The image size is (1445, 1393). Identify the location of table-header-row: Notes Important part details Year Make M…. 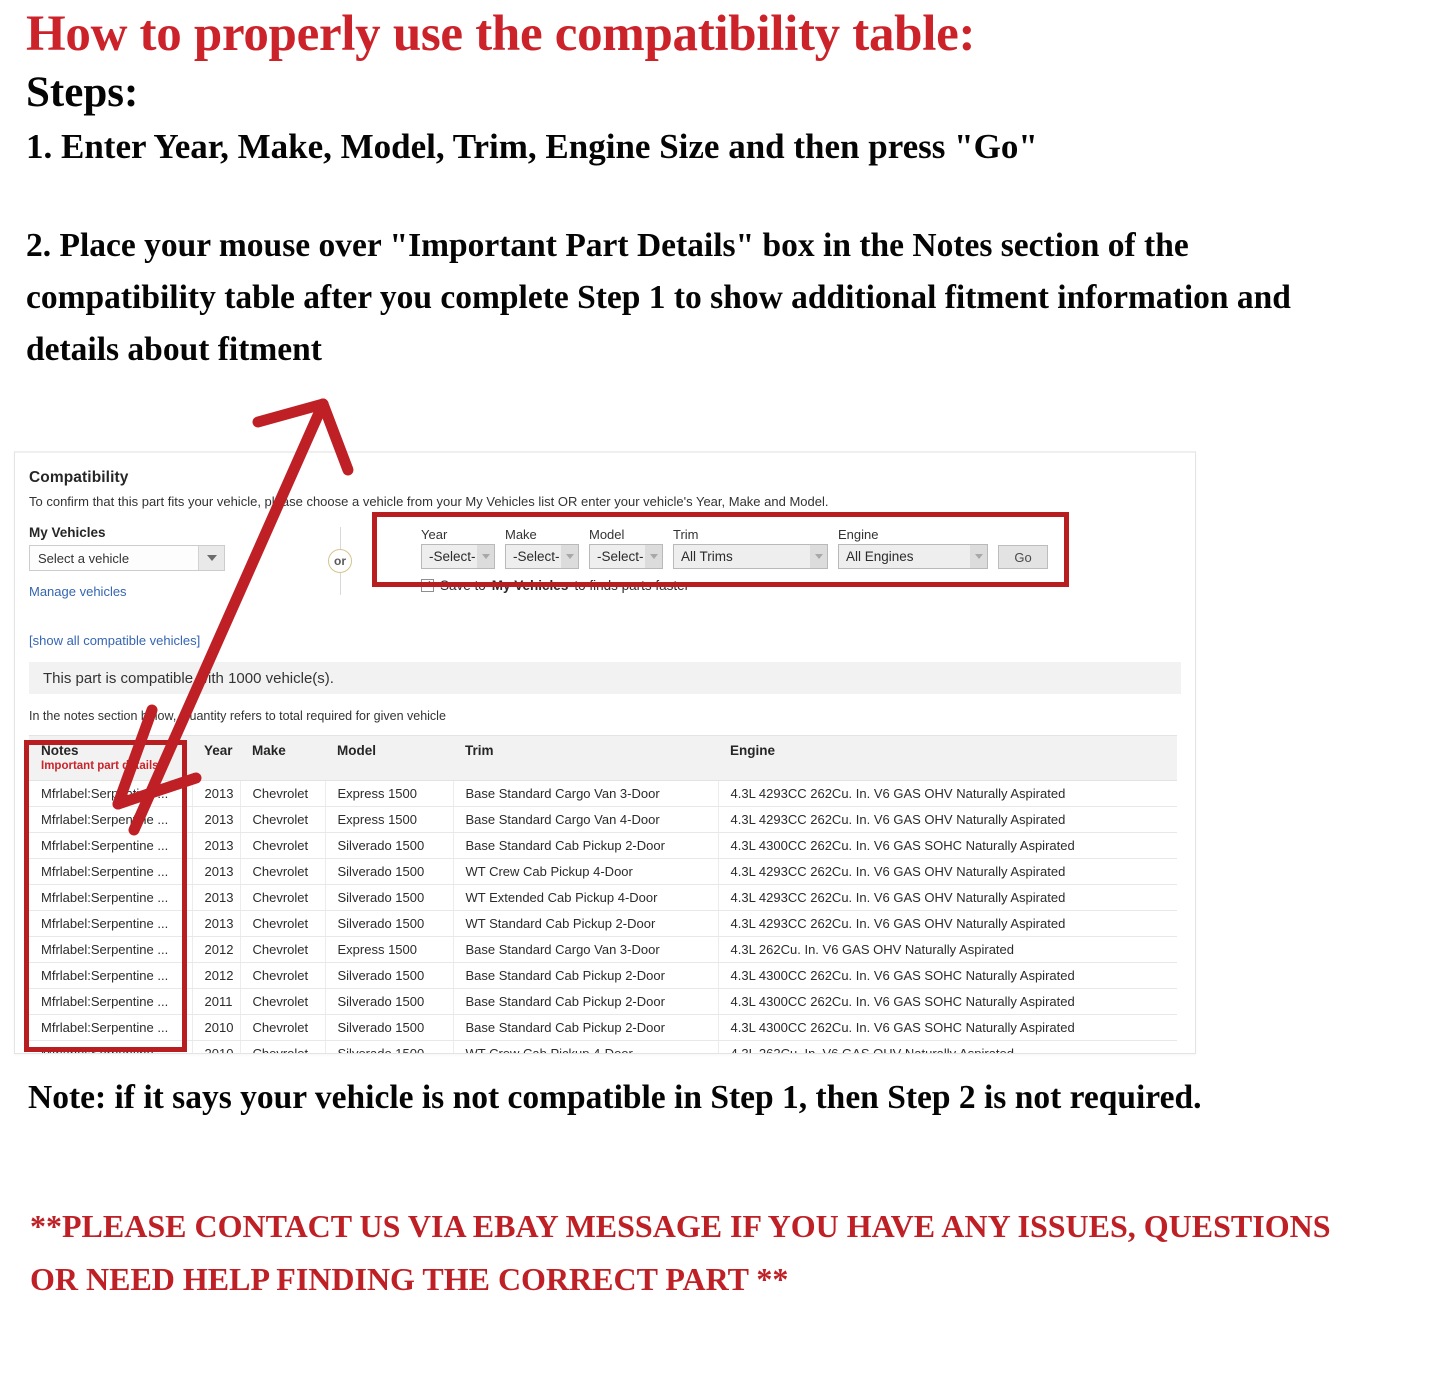
(603, 758).